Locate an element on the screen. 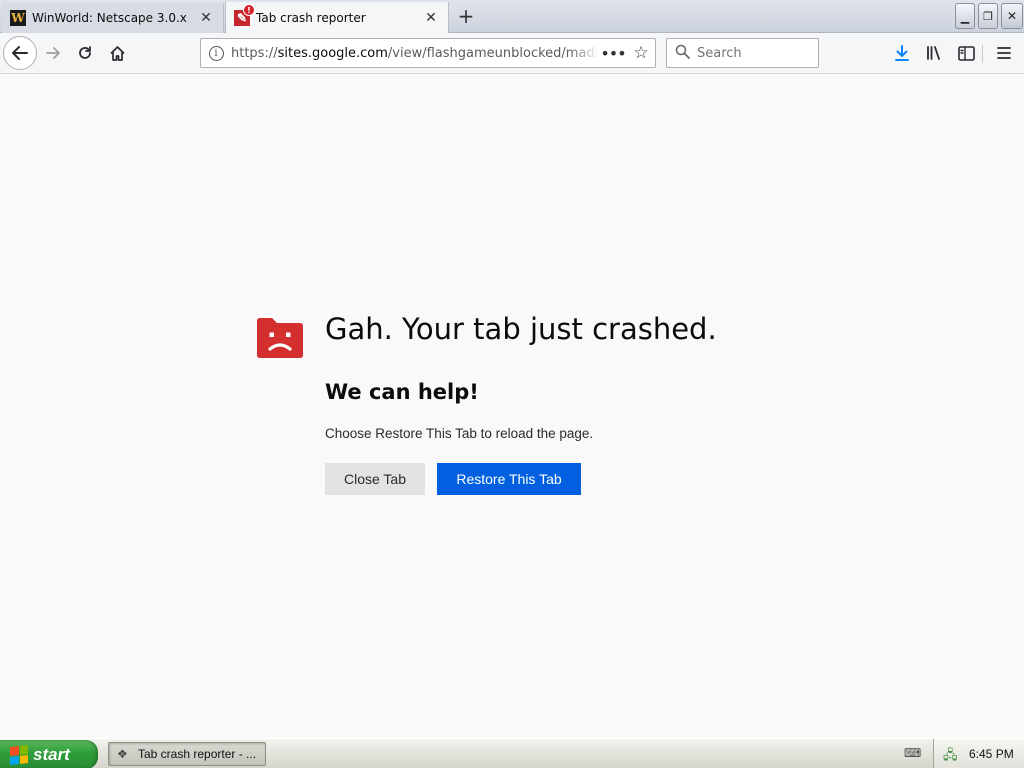 This screenshot has height=768, width=1024. library-button is located at coordinates (934, 53).